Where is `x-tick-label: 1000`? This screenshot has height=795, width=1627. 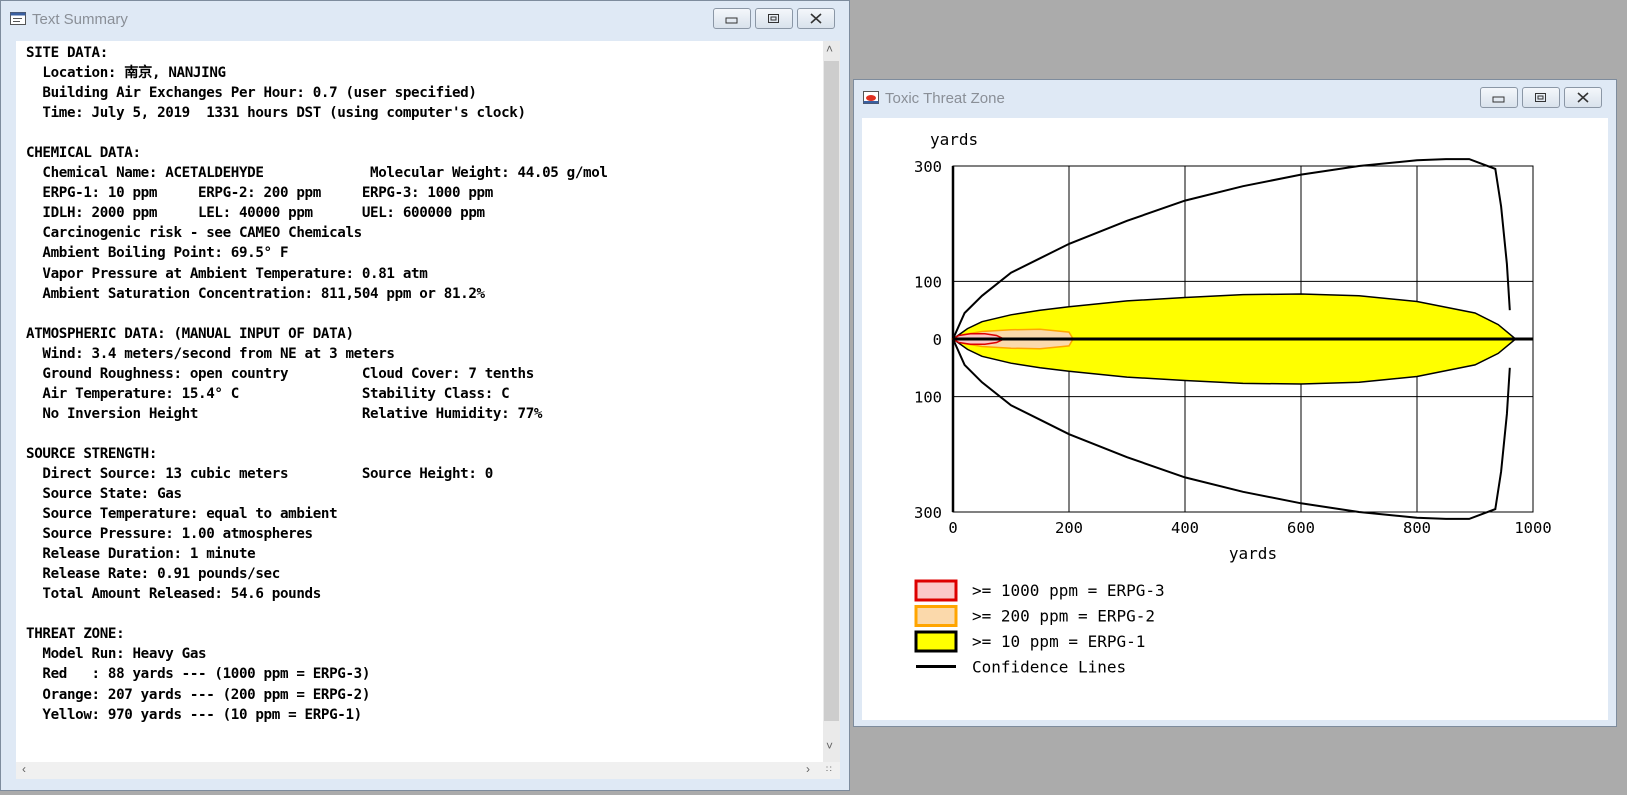
x-tick-label: 1000 is located at coordinates (1532, 528).